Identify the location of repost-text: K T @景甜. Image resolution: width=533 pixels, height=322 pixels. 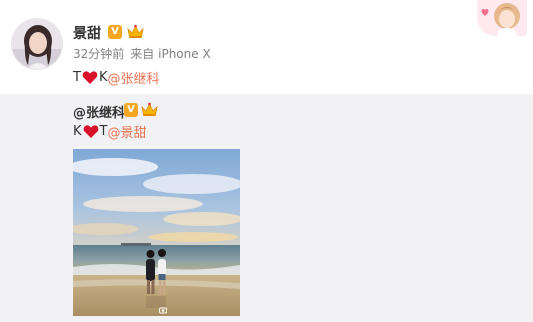
(110, 131).